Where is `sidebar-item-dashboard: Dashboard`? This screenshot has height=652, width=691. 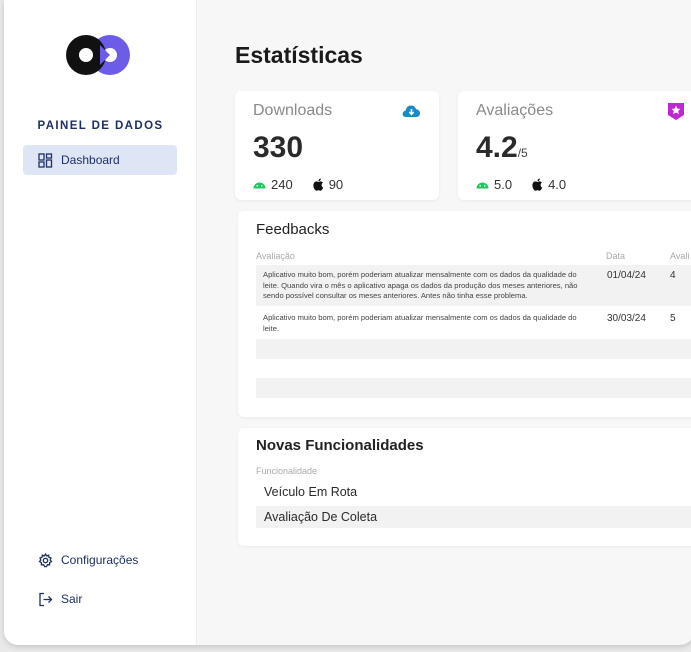
sidebar-item-dashboard: Dashboard is located at coordinates (100, 160).